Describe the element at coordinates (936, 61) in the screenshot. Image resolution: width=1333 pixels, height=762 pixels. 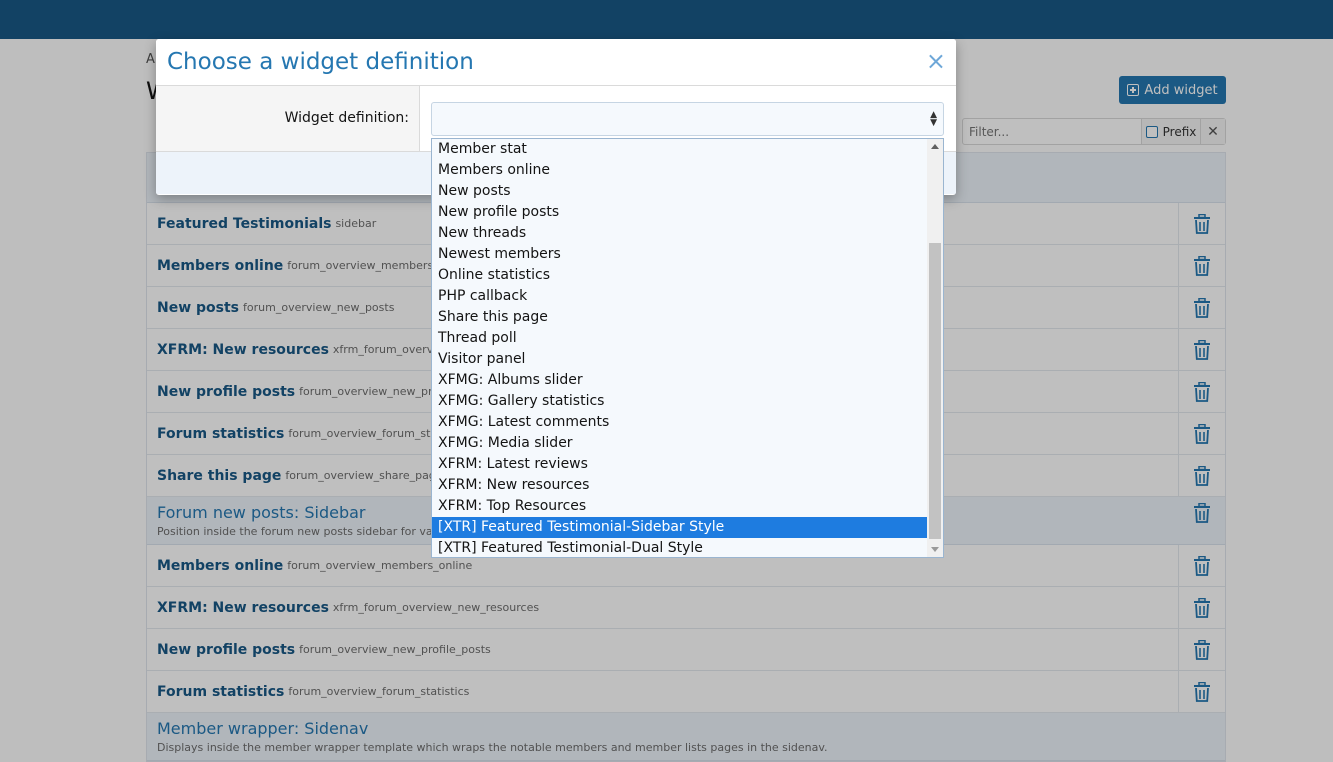
I see `close-icon: ×` at that location.